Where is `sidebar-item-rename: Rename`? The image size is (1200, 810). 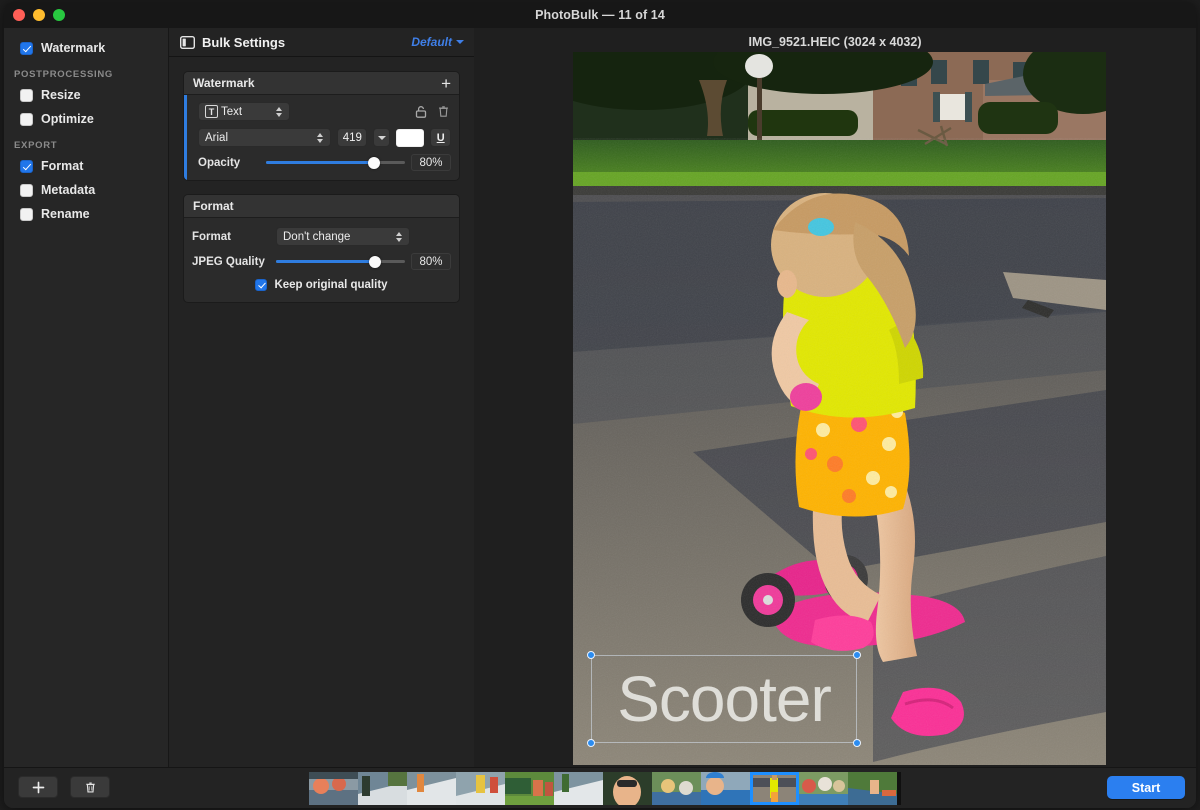 sidebar-item-rename: Rename is located at coordinates (86, 214).